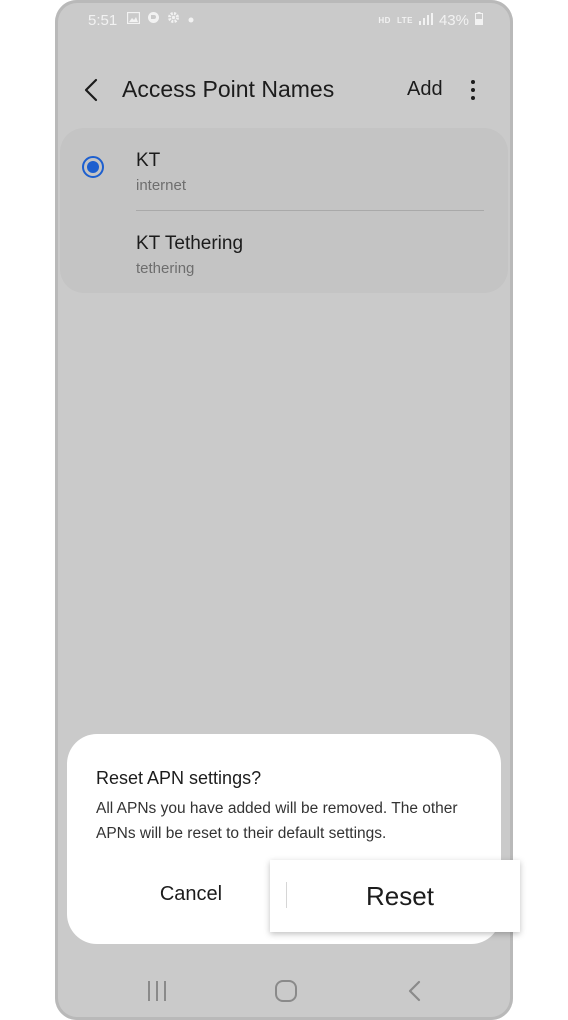 The height and width of the screenshot is (1020, 568). Describe the element at coordinates (453, 20) in the screenshot. I see `battery-percent: 43%` at that location.